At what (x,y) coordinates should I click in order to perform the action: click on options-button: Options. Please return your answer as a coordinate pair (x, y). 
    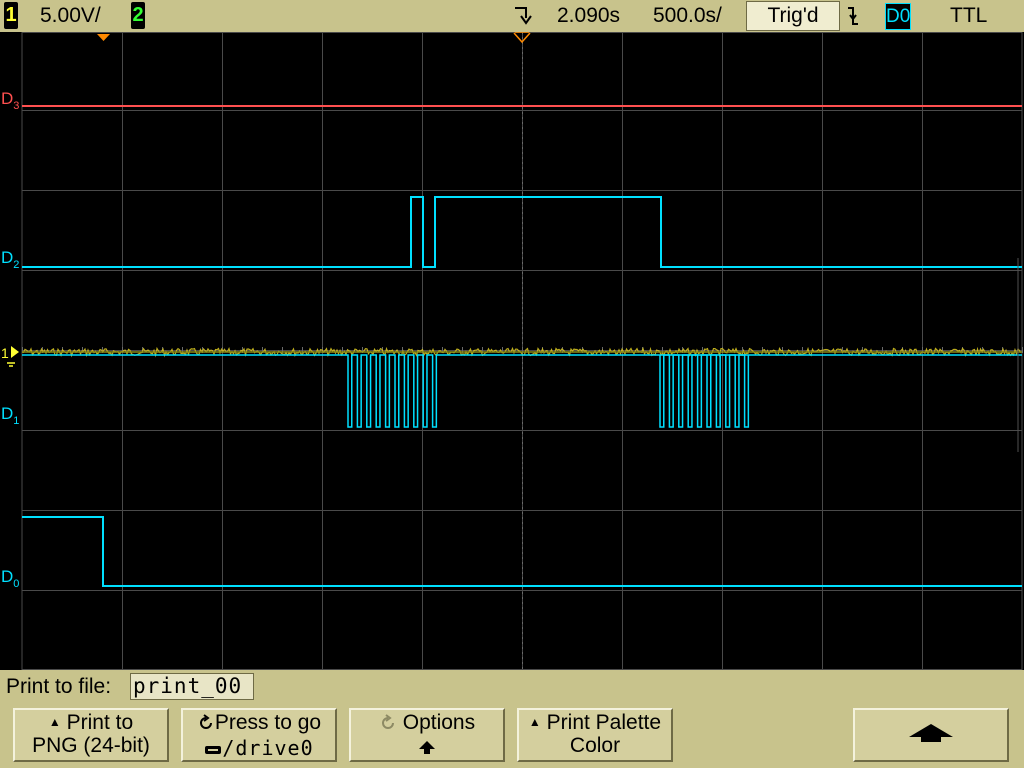
    Looking at the image, I should click on (427, 735).